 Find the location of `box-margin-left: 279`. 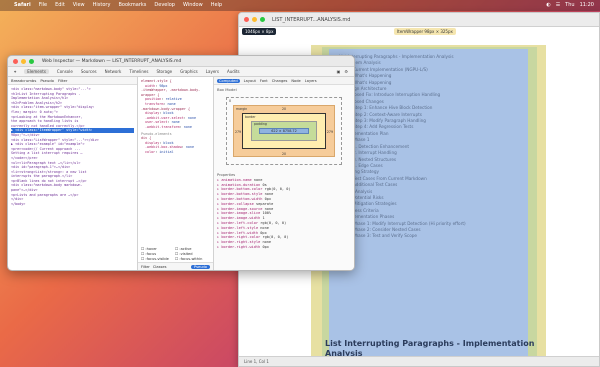

box-margin-left: 279 is located at coordinates (238, 132).